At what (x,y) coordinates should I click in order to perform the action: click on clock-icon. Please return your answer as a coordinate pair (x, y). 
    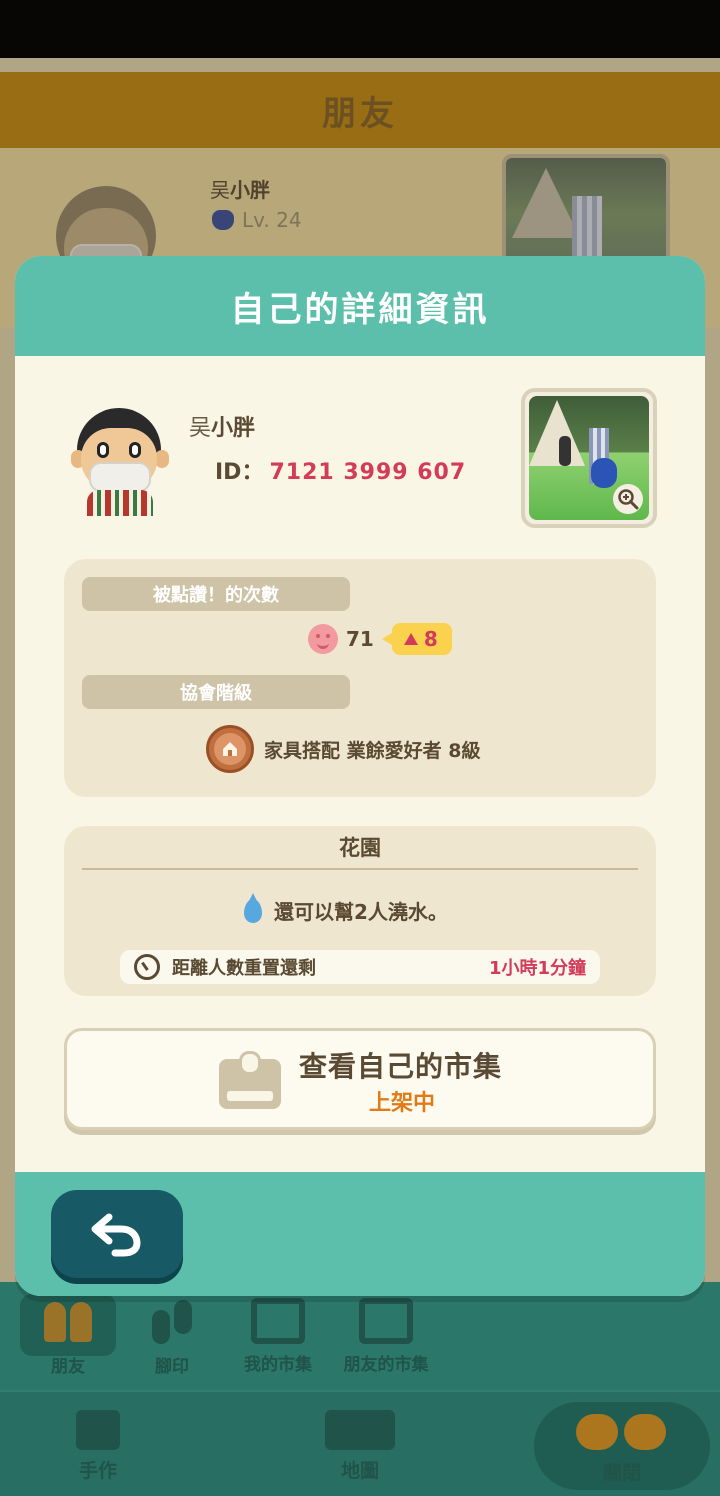
    Looking at the image, I should click on (147, 967).